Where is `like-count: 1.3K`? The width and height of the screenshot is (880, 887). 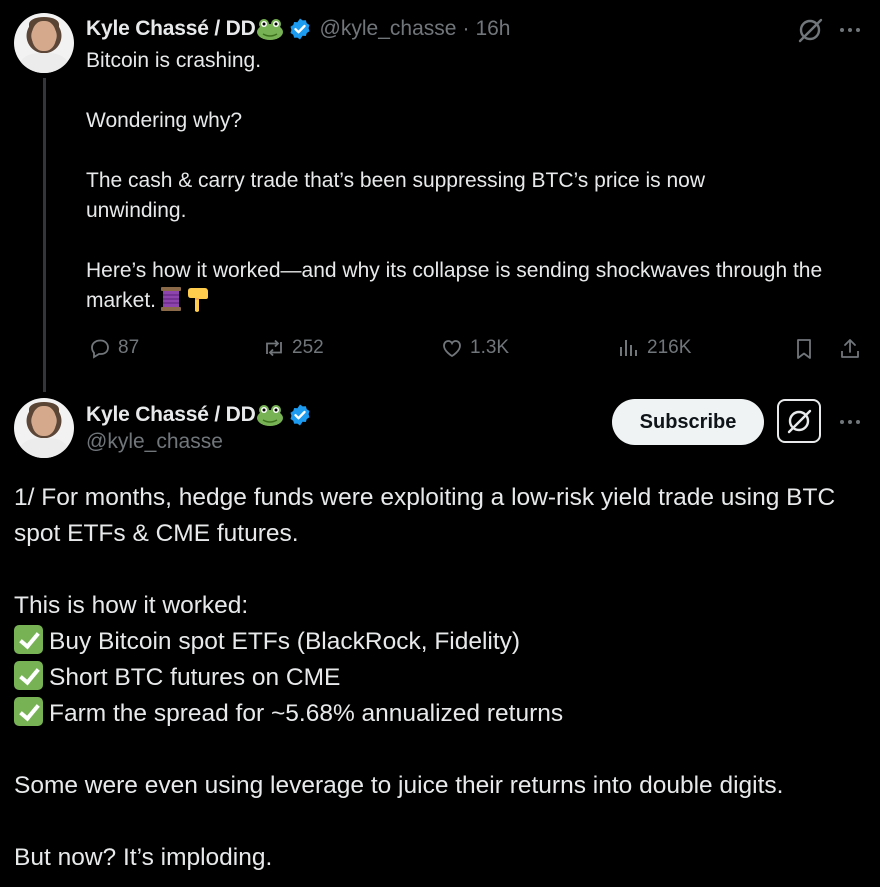
like-count: 1.3K is located at coordinates (490, 347).